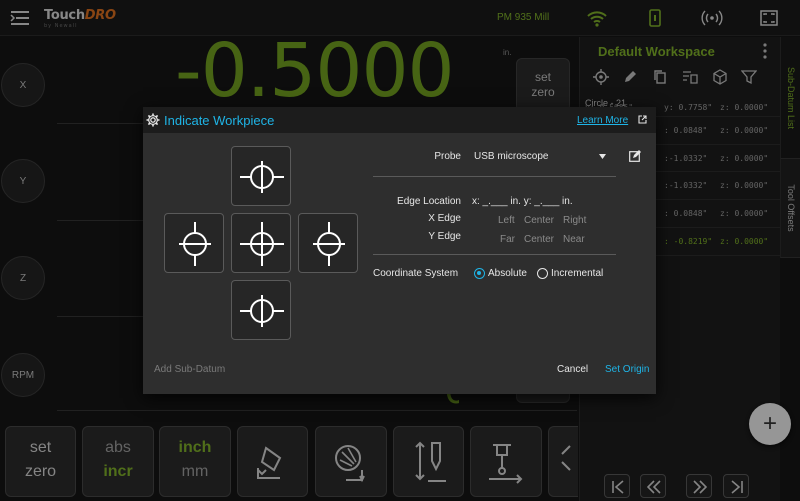 This screenshot has width=800, height=501. I want to click on probe-near-button, so click(261, 310).